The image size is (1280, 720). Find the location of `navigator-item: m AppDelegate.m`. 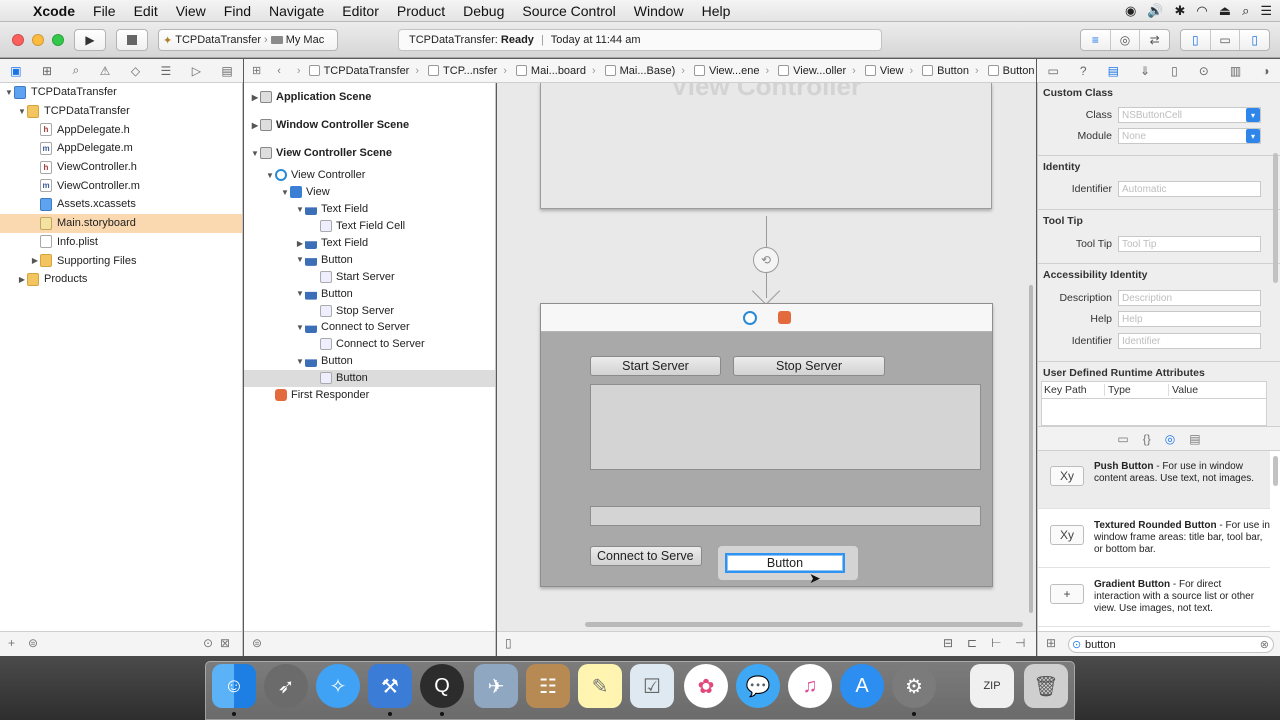

navigator-item: m AppDelegate.m is located at coordinates (121, 148).